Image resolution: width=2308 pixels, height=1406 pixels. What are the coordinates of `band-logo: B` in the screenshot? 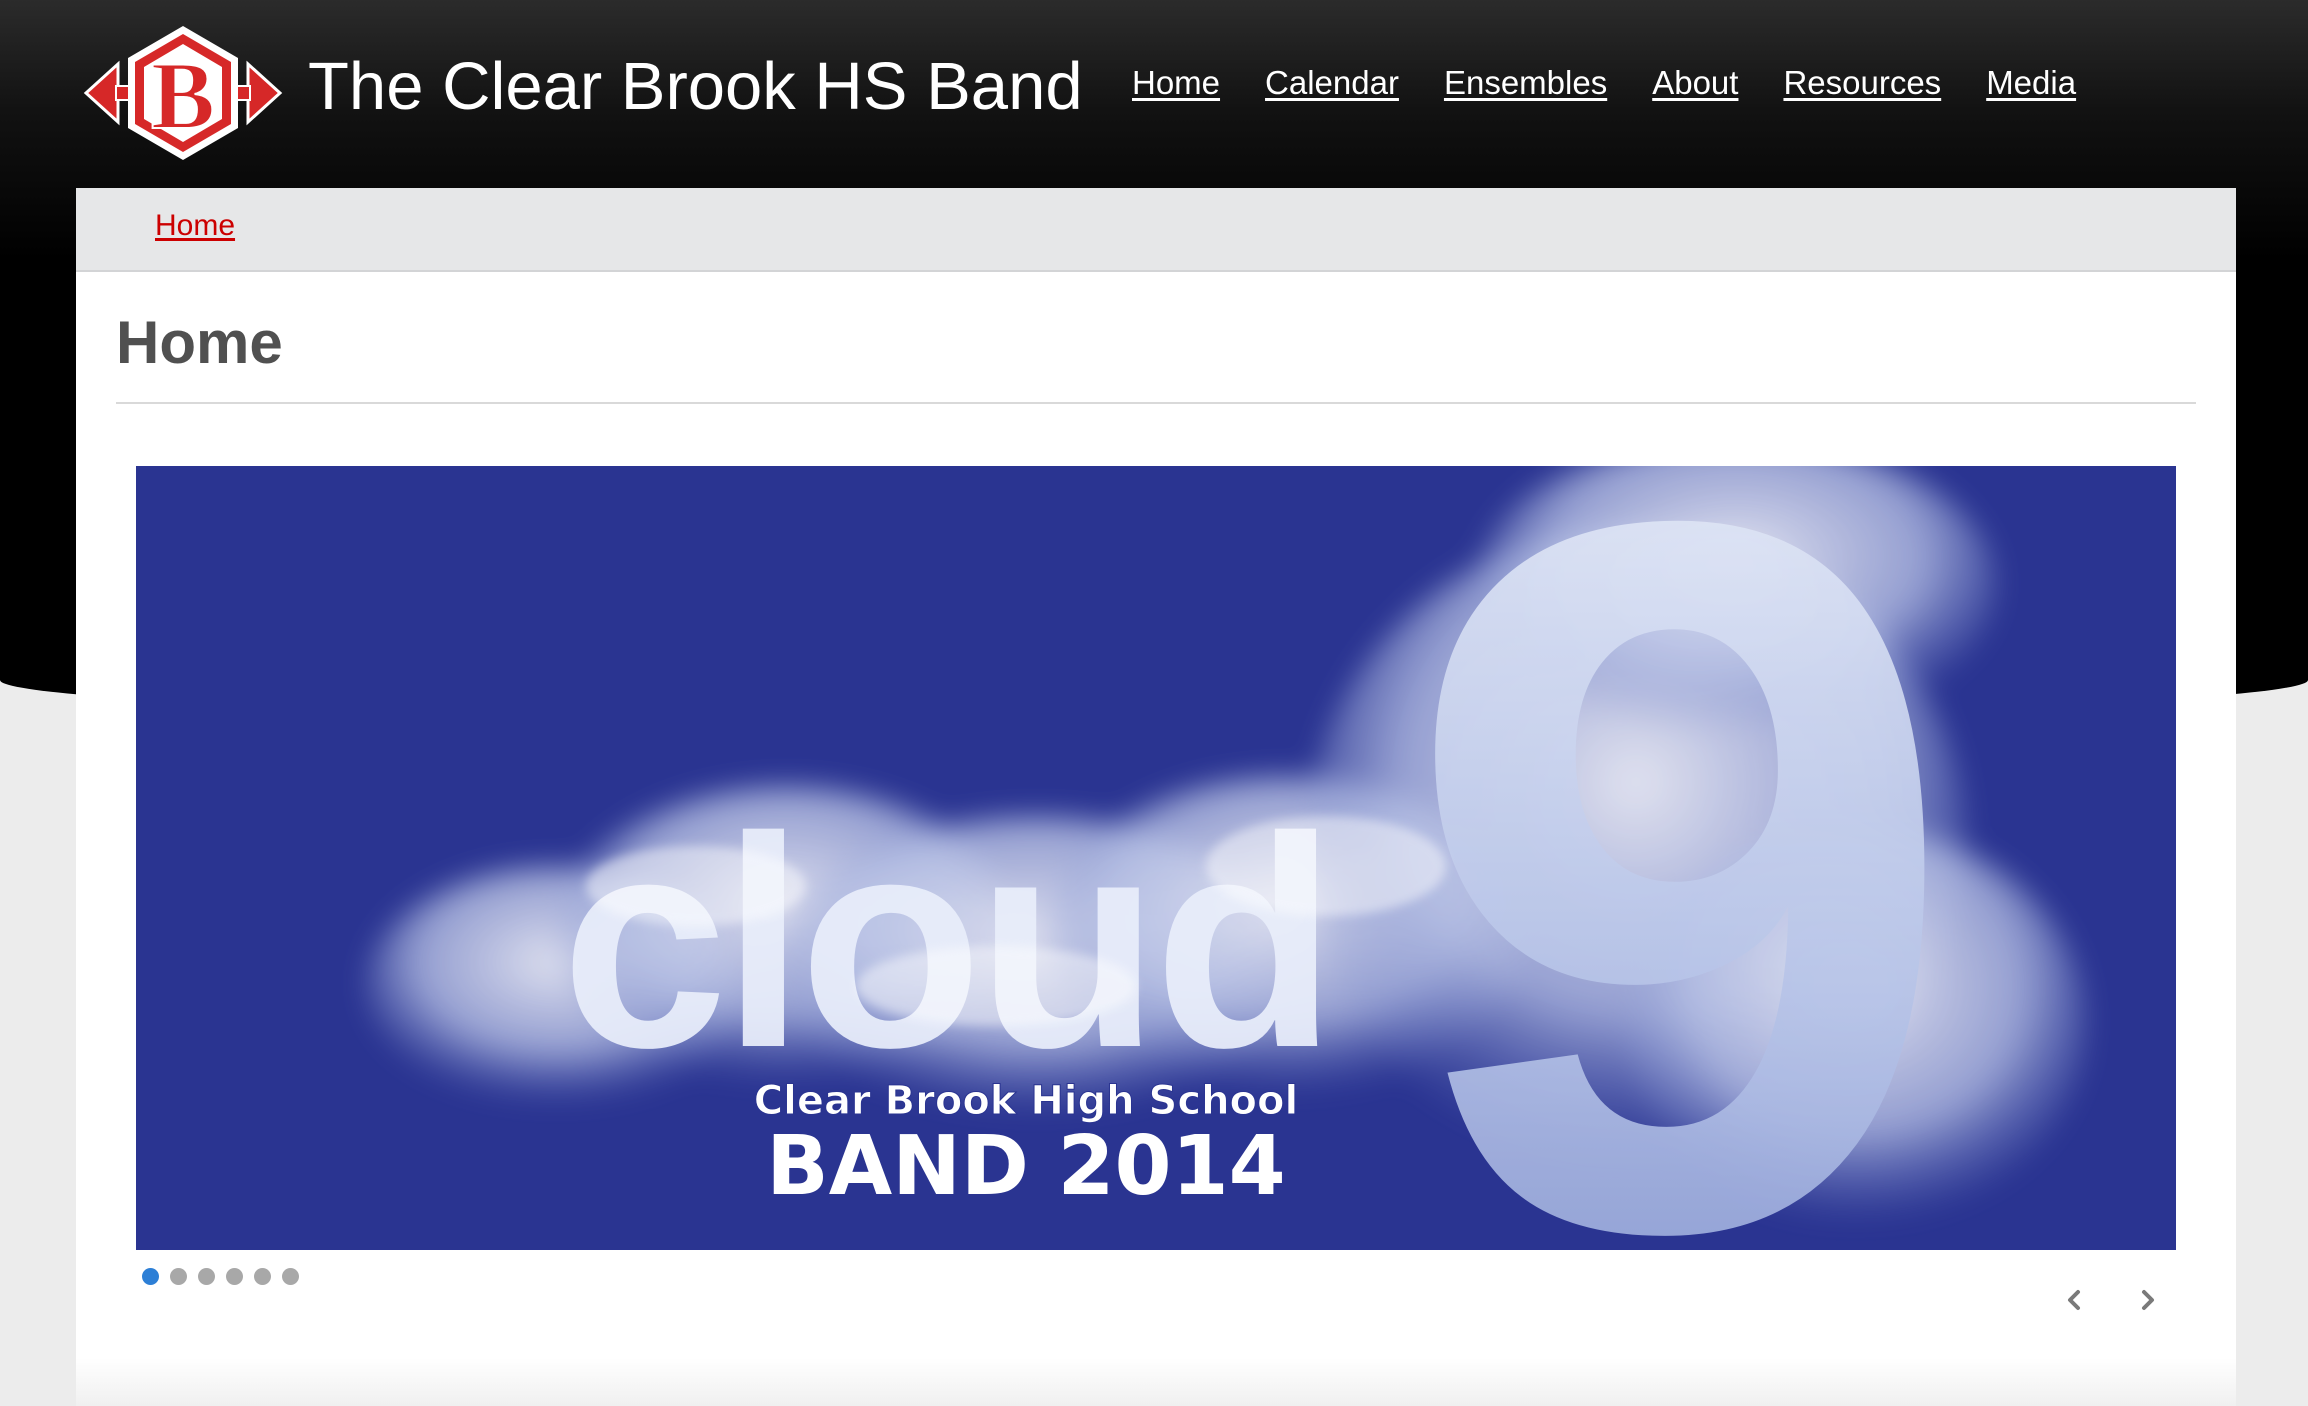 It's located at (183, 93).